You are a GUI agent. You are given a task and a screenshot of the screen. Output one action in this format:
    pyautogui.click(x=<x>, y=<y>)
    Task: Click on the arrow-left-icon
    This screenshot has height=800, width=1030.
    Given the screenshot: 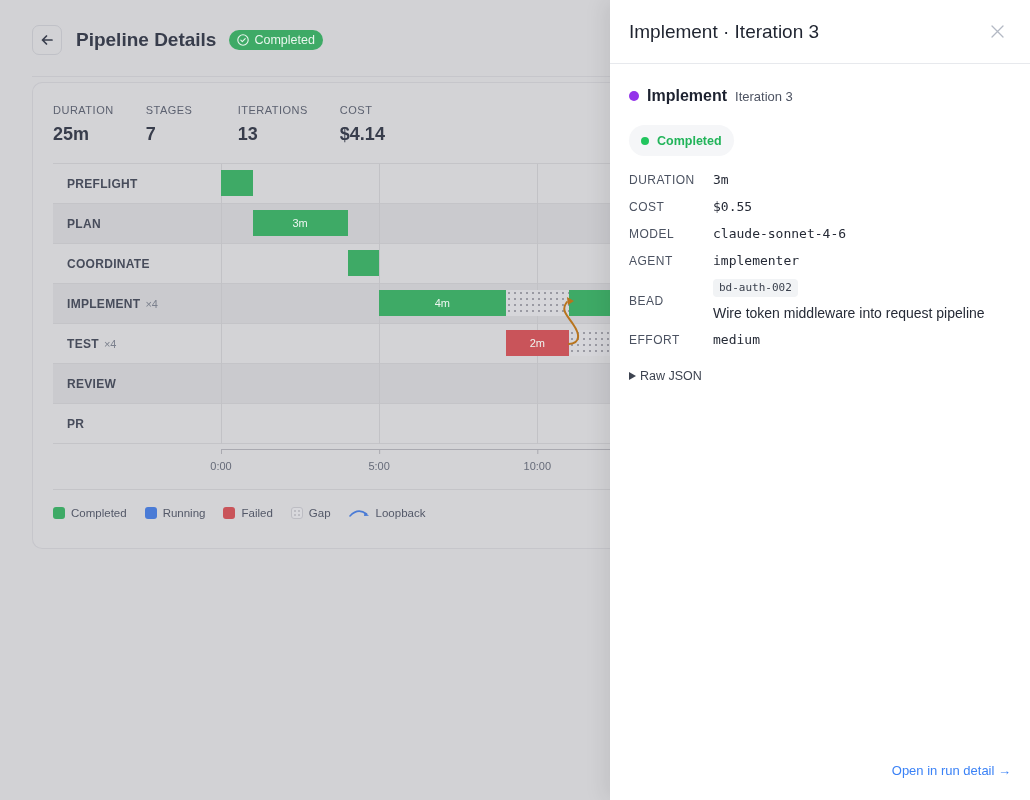 What is the action you would take?
    pyautogui.click(x=47, y=40)
    